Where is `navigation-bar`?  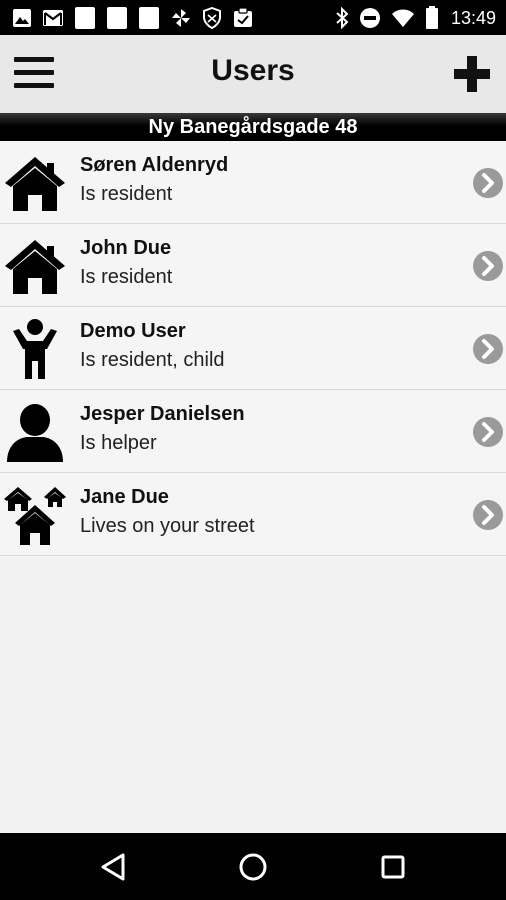
navigation-bar is located at coordinates (253, 866).